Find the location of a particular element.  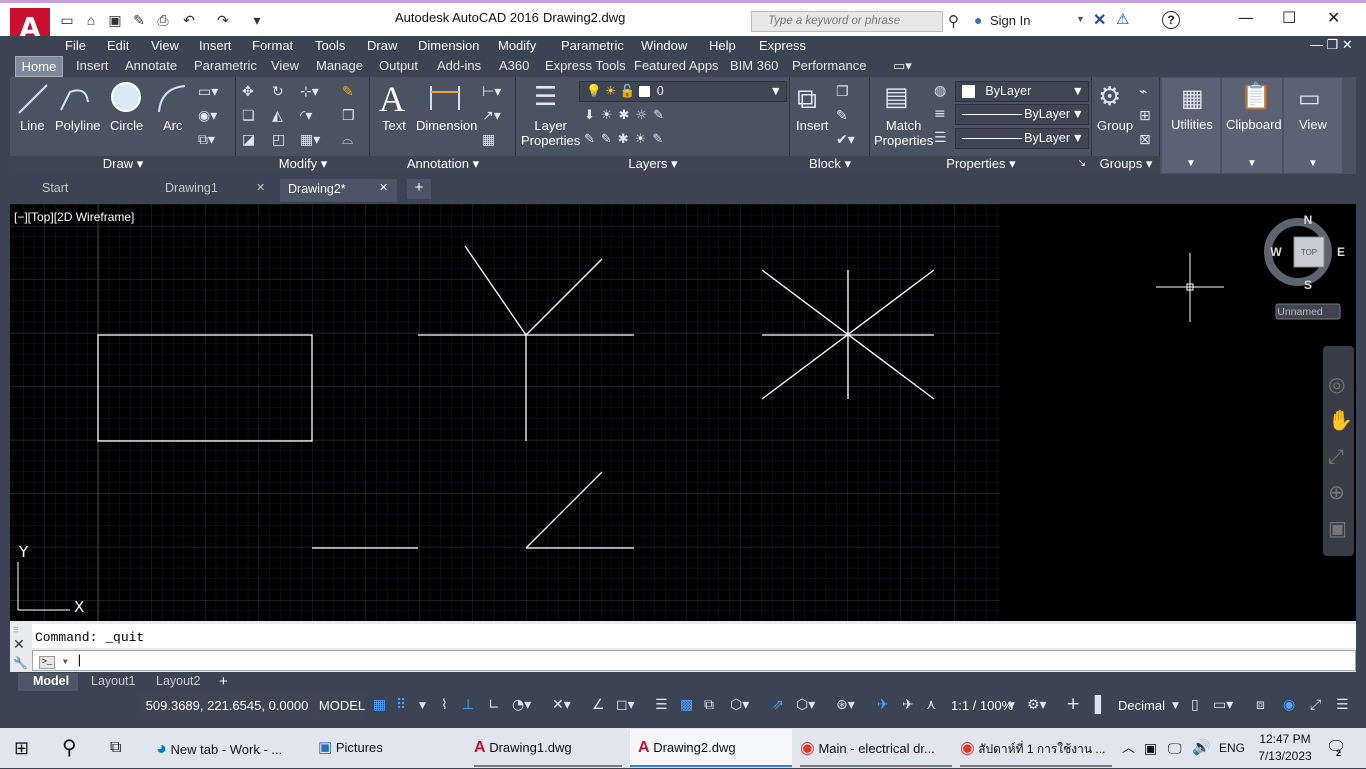

tab-insert: Insert is located at coordinates (92, 65).